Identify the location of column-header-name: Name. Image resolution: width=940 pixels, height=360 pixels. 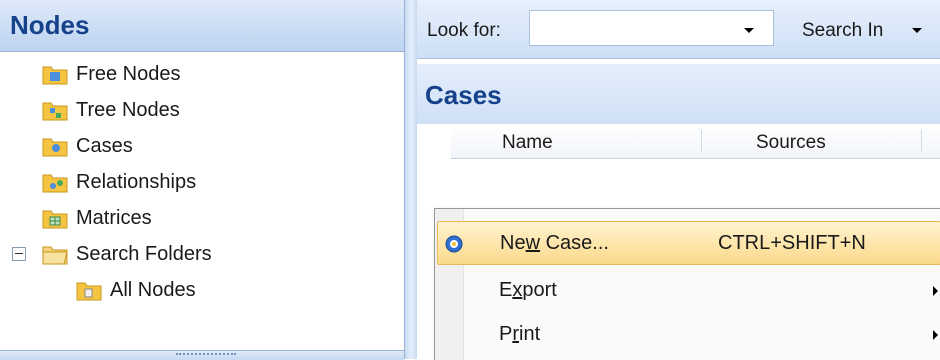
(527, 143).